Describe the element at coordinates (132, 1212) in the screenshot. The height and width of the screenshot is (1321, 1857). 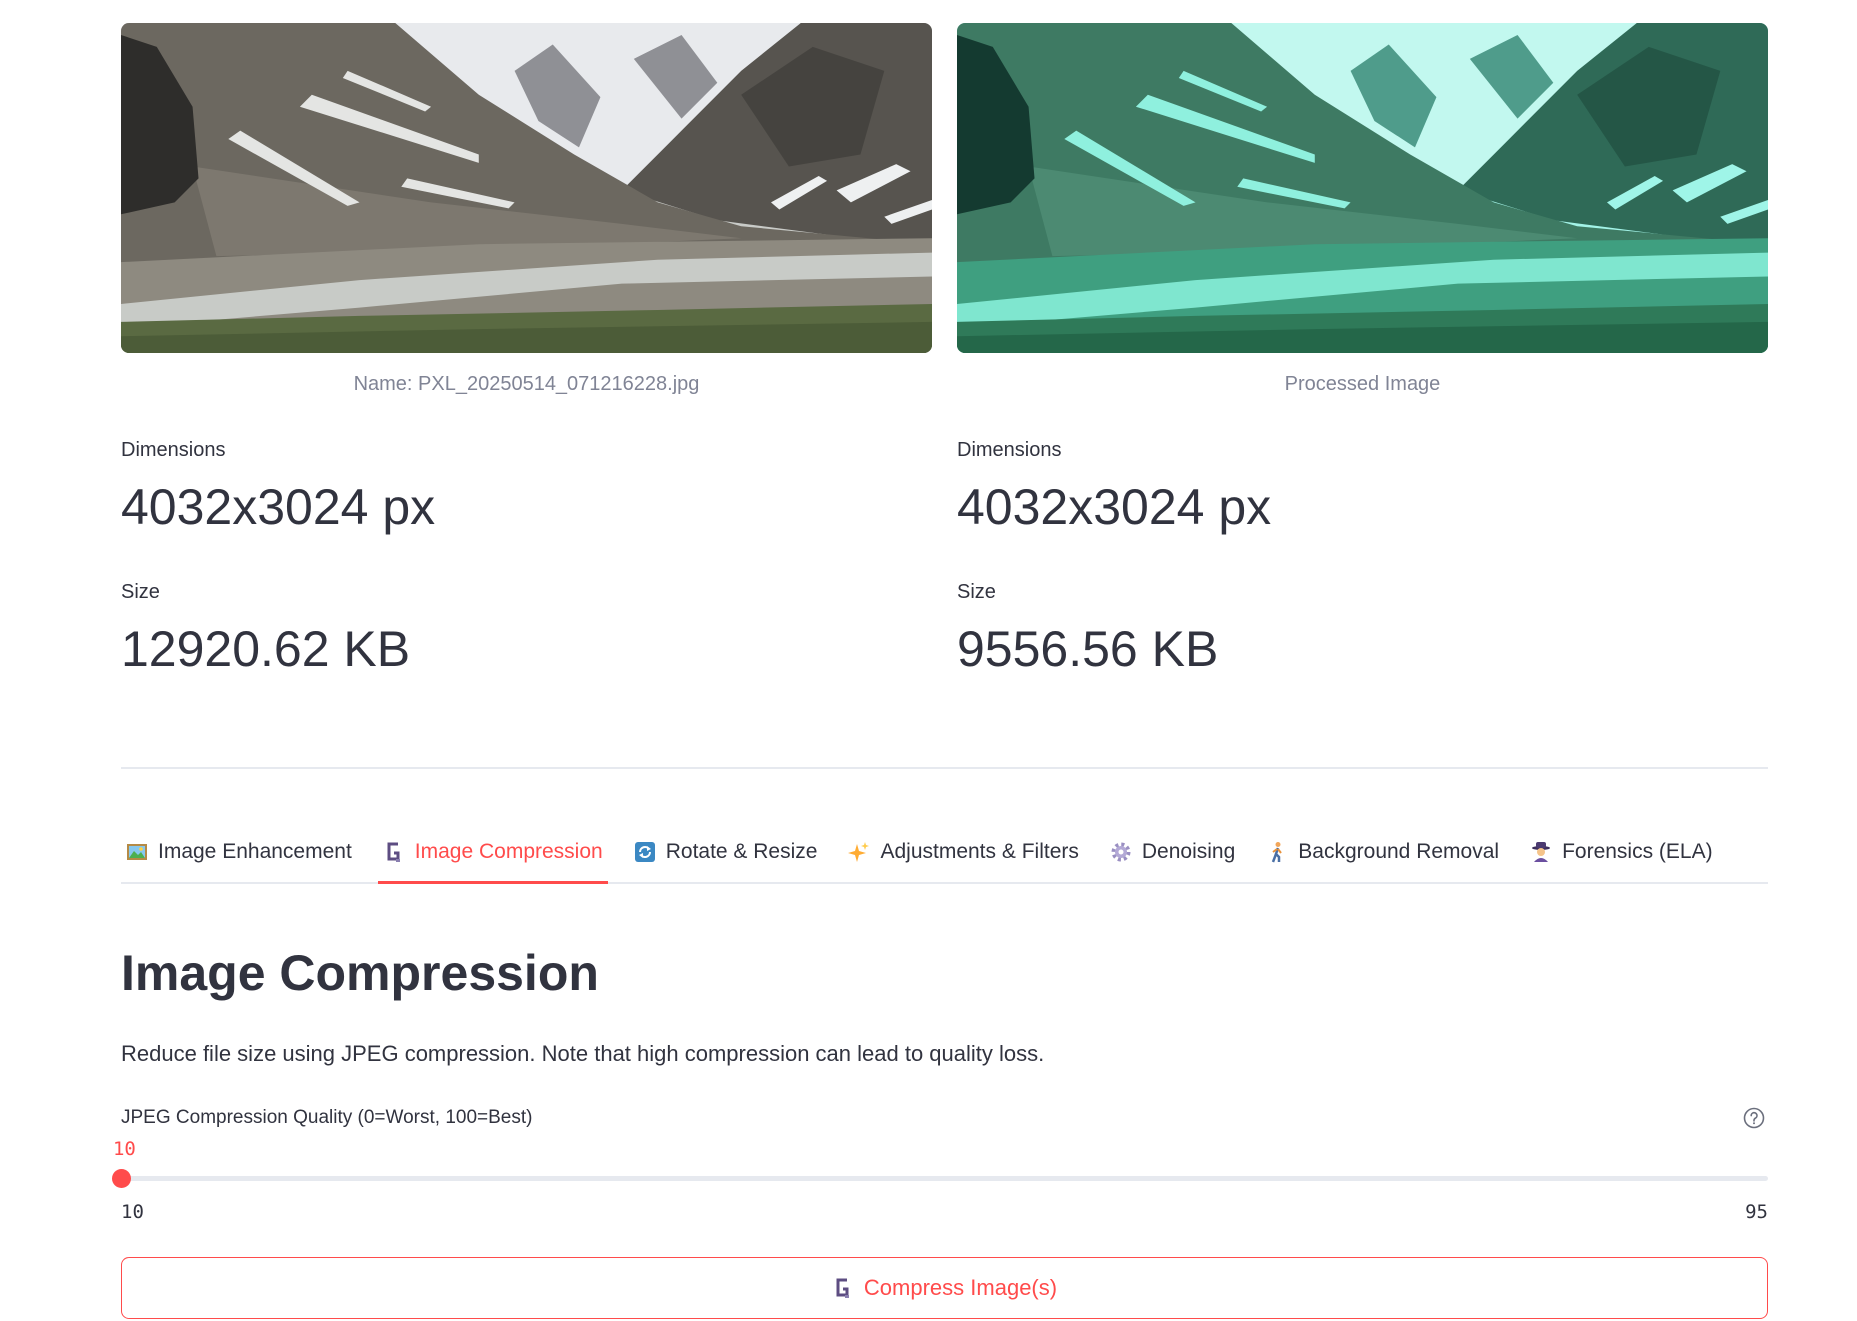
I see `quality-slider-min: 10` at that location.